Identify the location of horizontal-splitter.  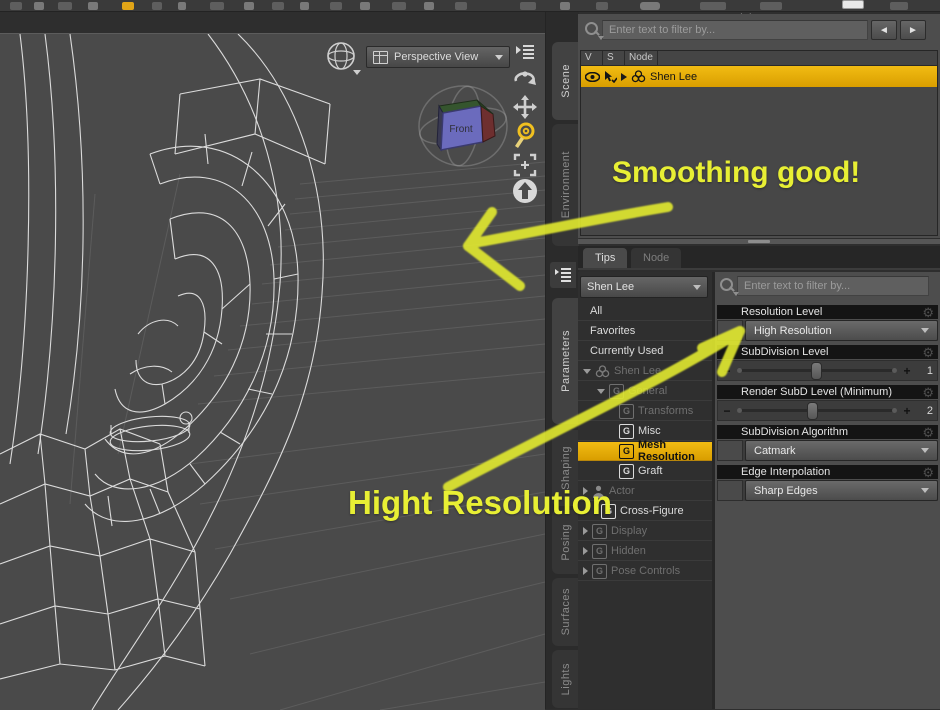
(759, 241).